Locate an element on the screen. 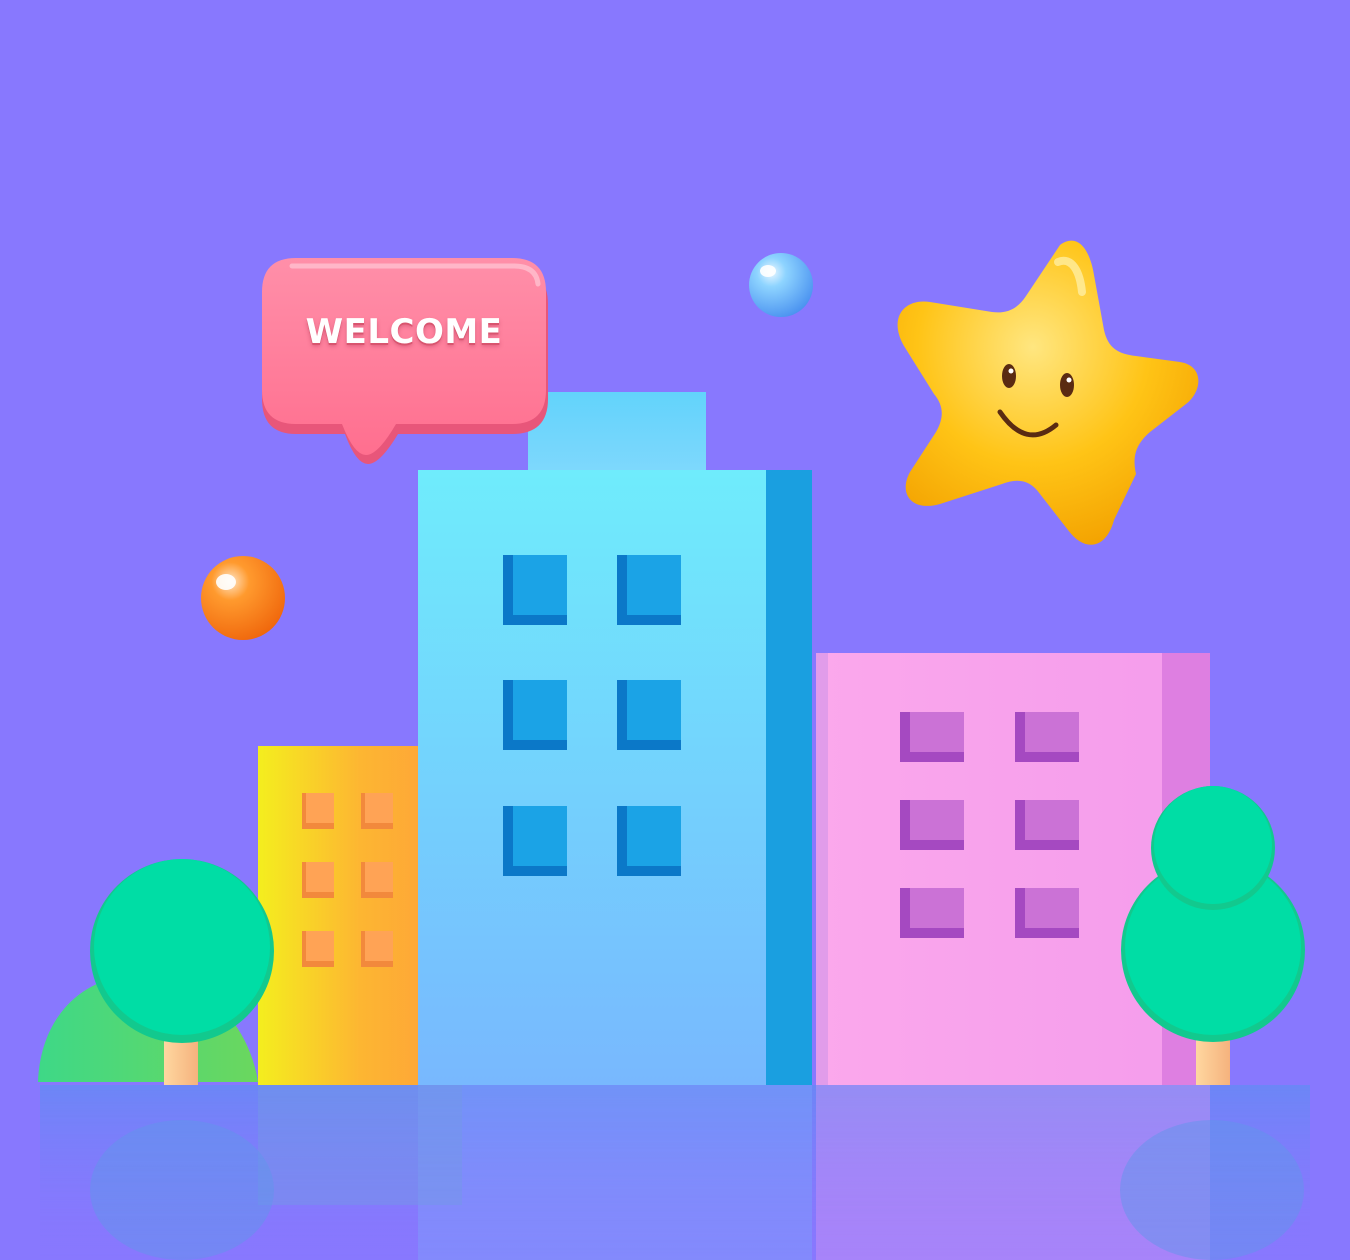 Image resolution: width=1350 pixels, height=1260 pixels. sphere-orange-icon is located at coordinates (243, 598).